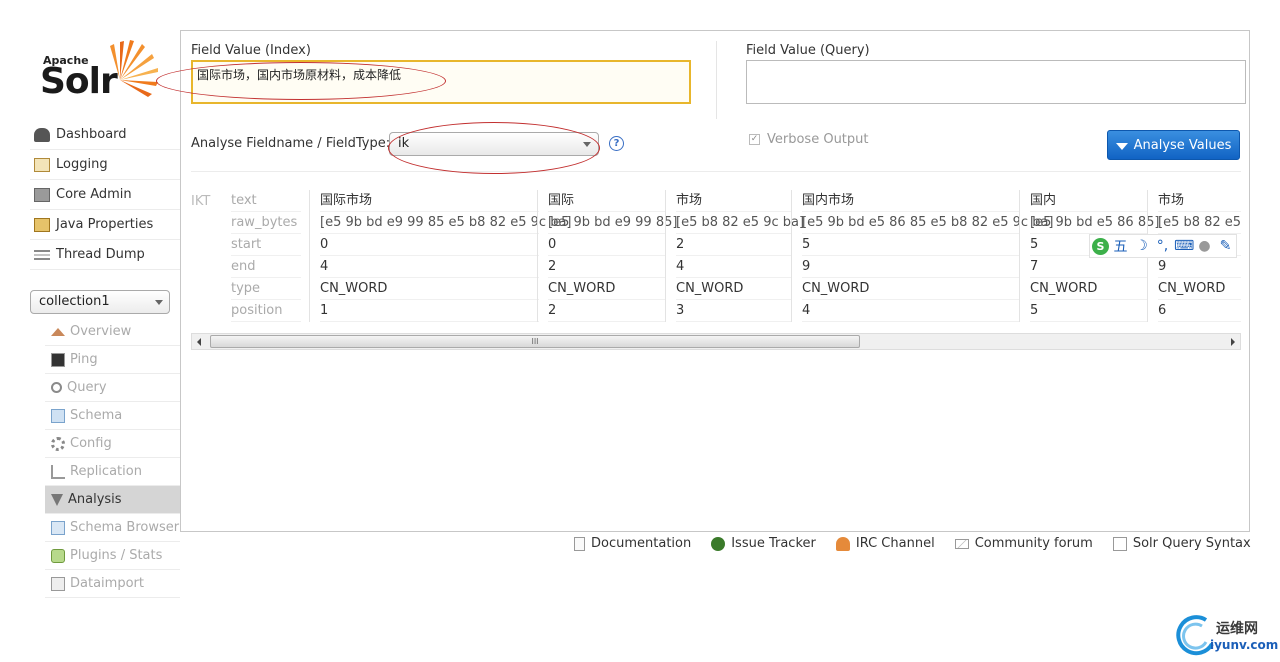  What do you see at coordinates (740, 223) in the screenshot?
I see `token-raw-bytes: [e5 b8 82 e5 9c ba]` at bounding box center [740, 223].